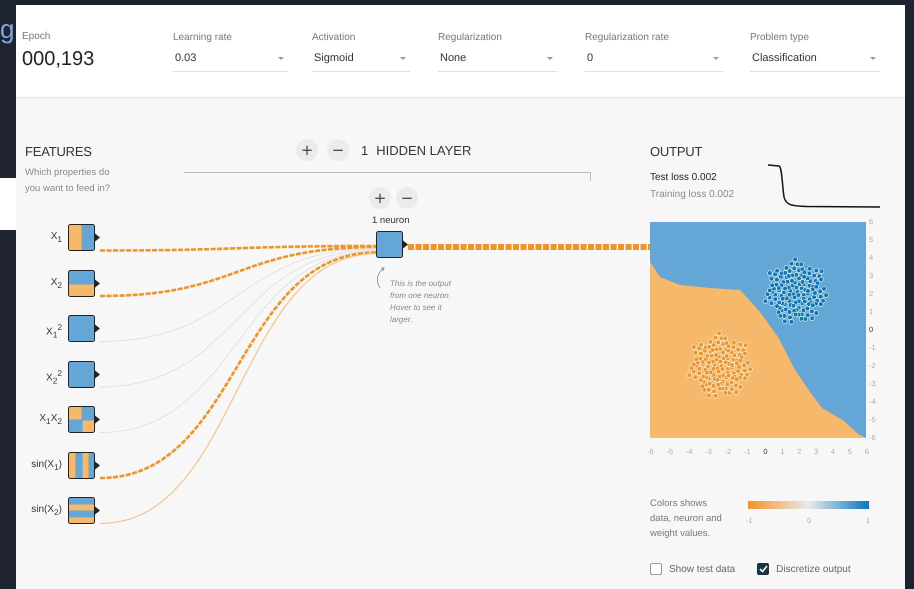 The image size is (914, 589). What do you see at coordinates (391, 220) in the screenshot?
I see `neuron-count: 1 neuron` at bounding box center [391, 220].